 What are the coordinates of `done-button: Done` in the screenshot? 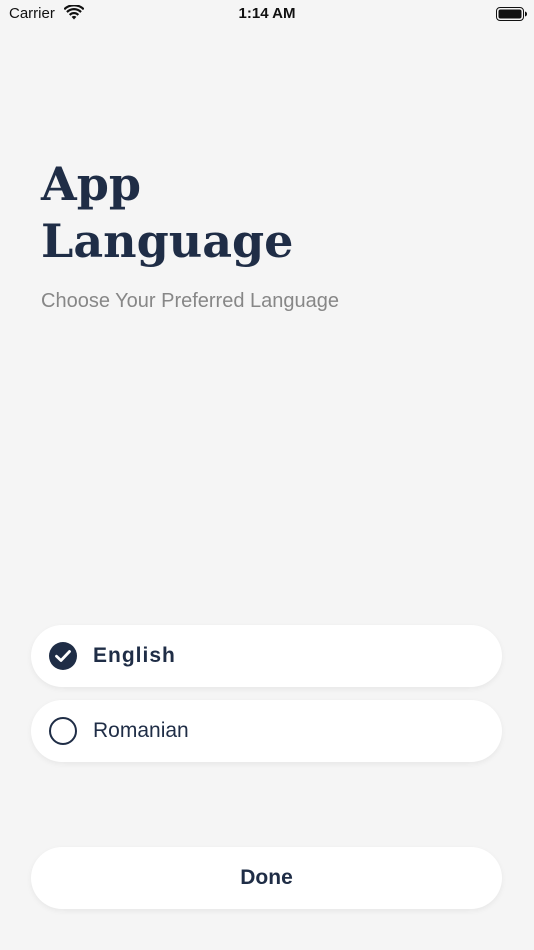 It's located at (266, 878).